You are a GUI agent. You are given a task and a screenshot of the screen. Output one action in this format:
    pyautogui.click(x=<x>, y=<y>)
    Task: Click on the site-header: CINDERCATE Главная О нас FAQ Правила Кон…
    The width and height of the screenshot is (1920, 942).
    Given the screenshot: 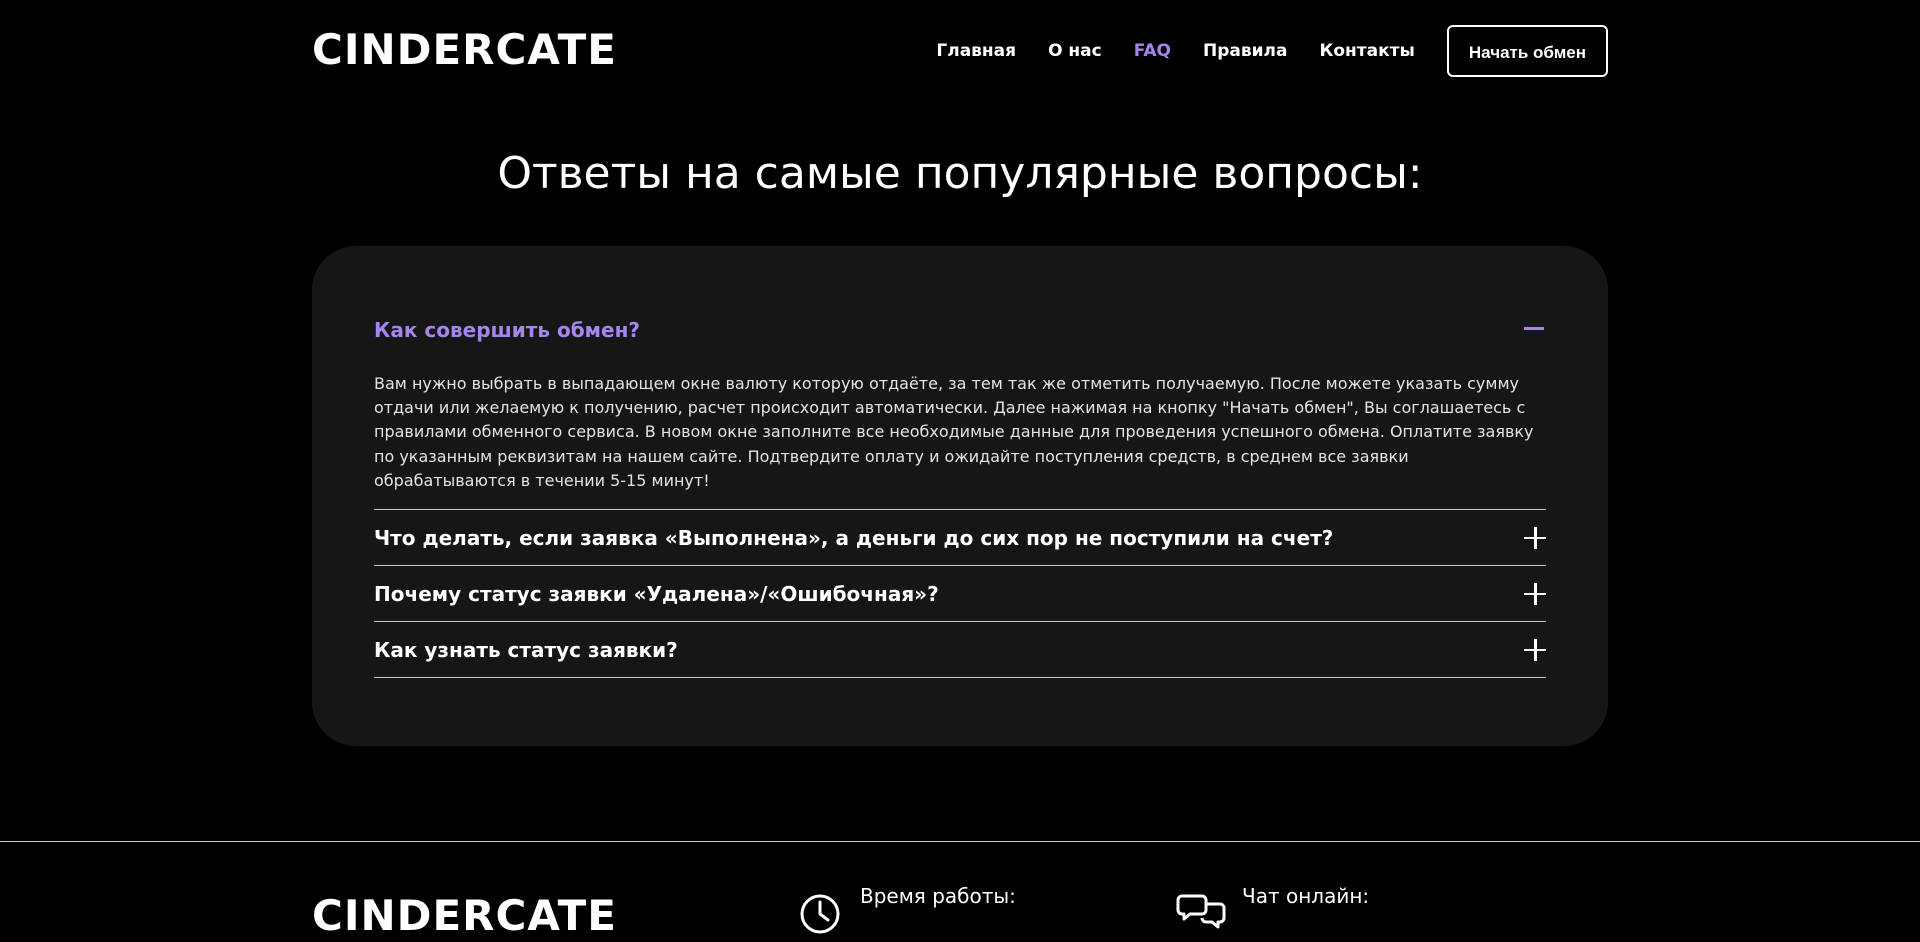 What is the action you would take?
    pyautogui.click(x=960, y=50)
    